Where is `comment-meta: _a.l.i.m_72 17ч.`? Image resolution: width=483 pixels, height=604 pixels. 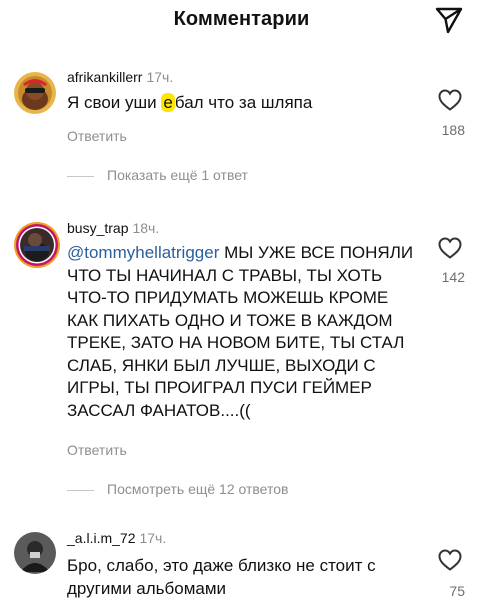 comment-meta: _a.l.i.m_72 17ч. is located at coordinates (116, 538).